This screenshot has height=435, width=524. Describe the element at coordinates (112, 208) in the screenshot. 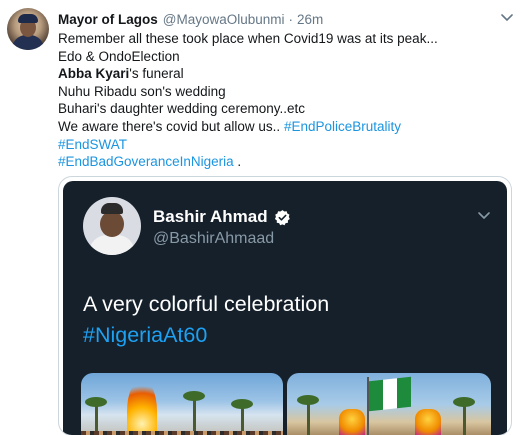

I see `quoted-avatar-cap` at that location.